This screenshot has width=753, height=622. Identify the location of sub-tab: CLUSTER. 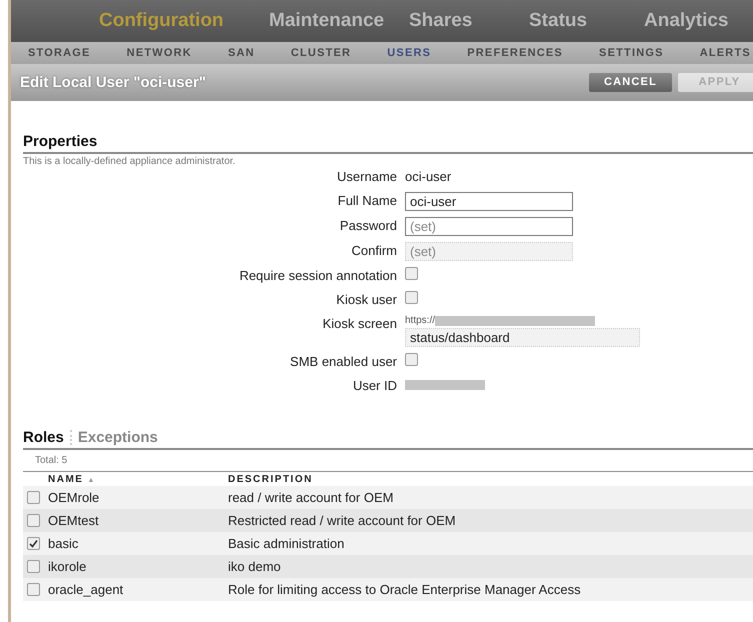
(321, 53).